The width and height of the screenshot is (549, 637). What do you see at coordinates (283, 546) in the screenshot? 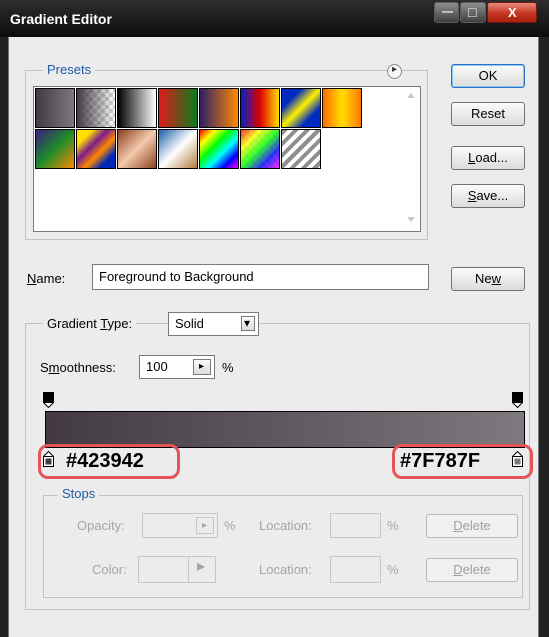
I see `stops-group` at bounding box center [283, 546].